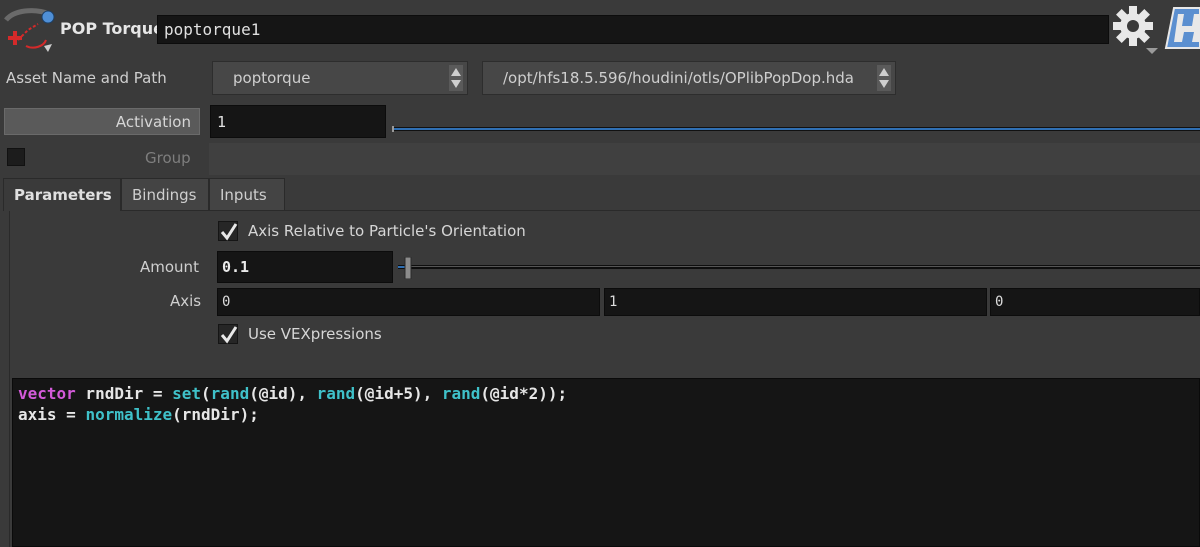 The image size is (1200, 547). I want to click on group-label: Group, so click(168, 158).